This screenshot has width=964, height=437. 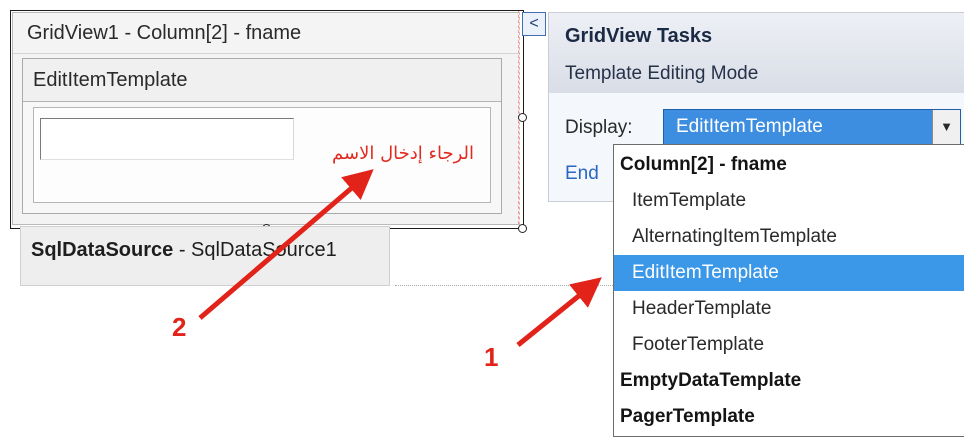 I want to click on annotation-label-2: 2, so click(x=179, y=327).